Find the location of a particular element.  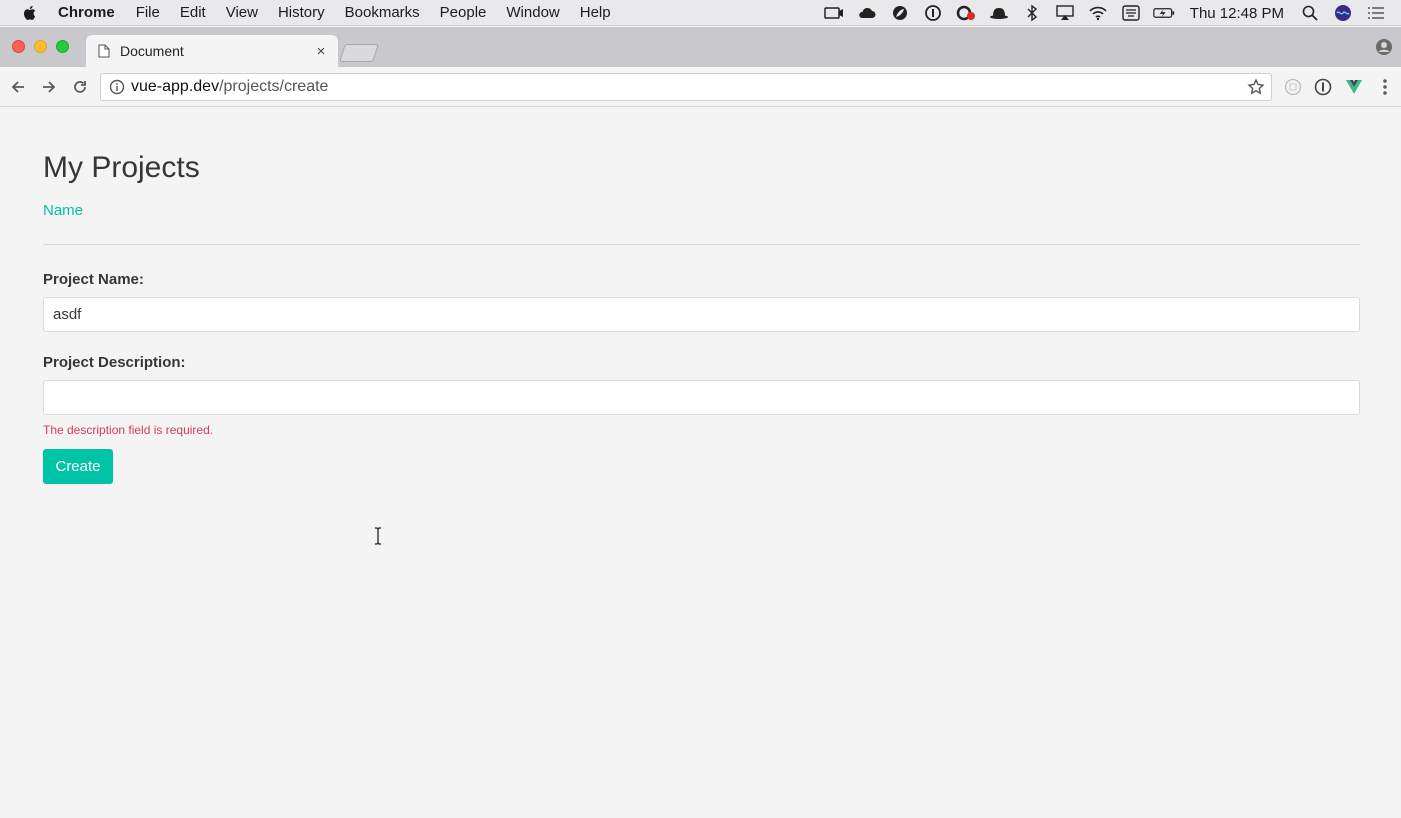

cloud-icon is located at coordinates (867, 13).